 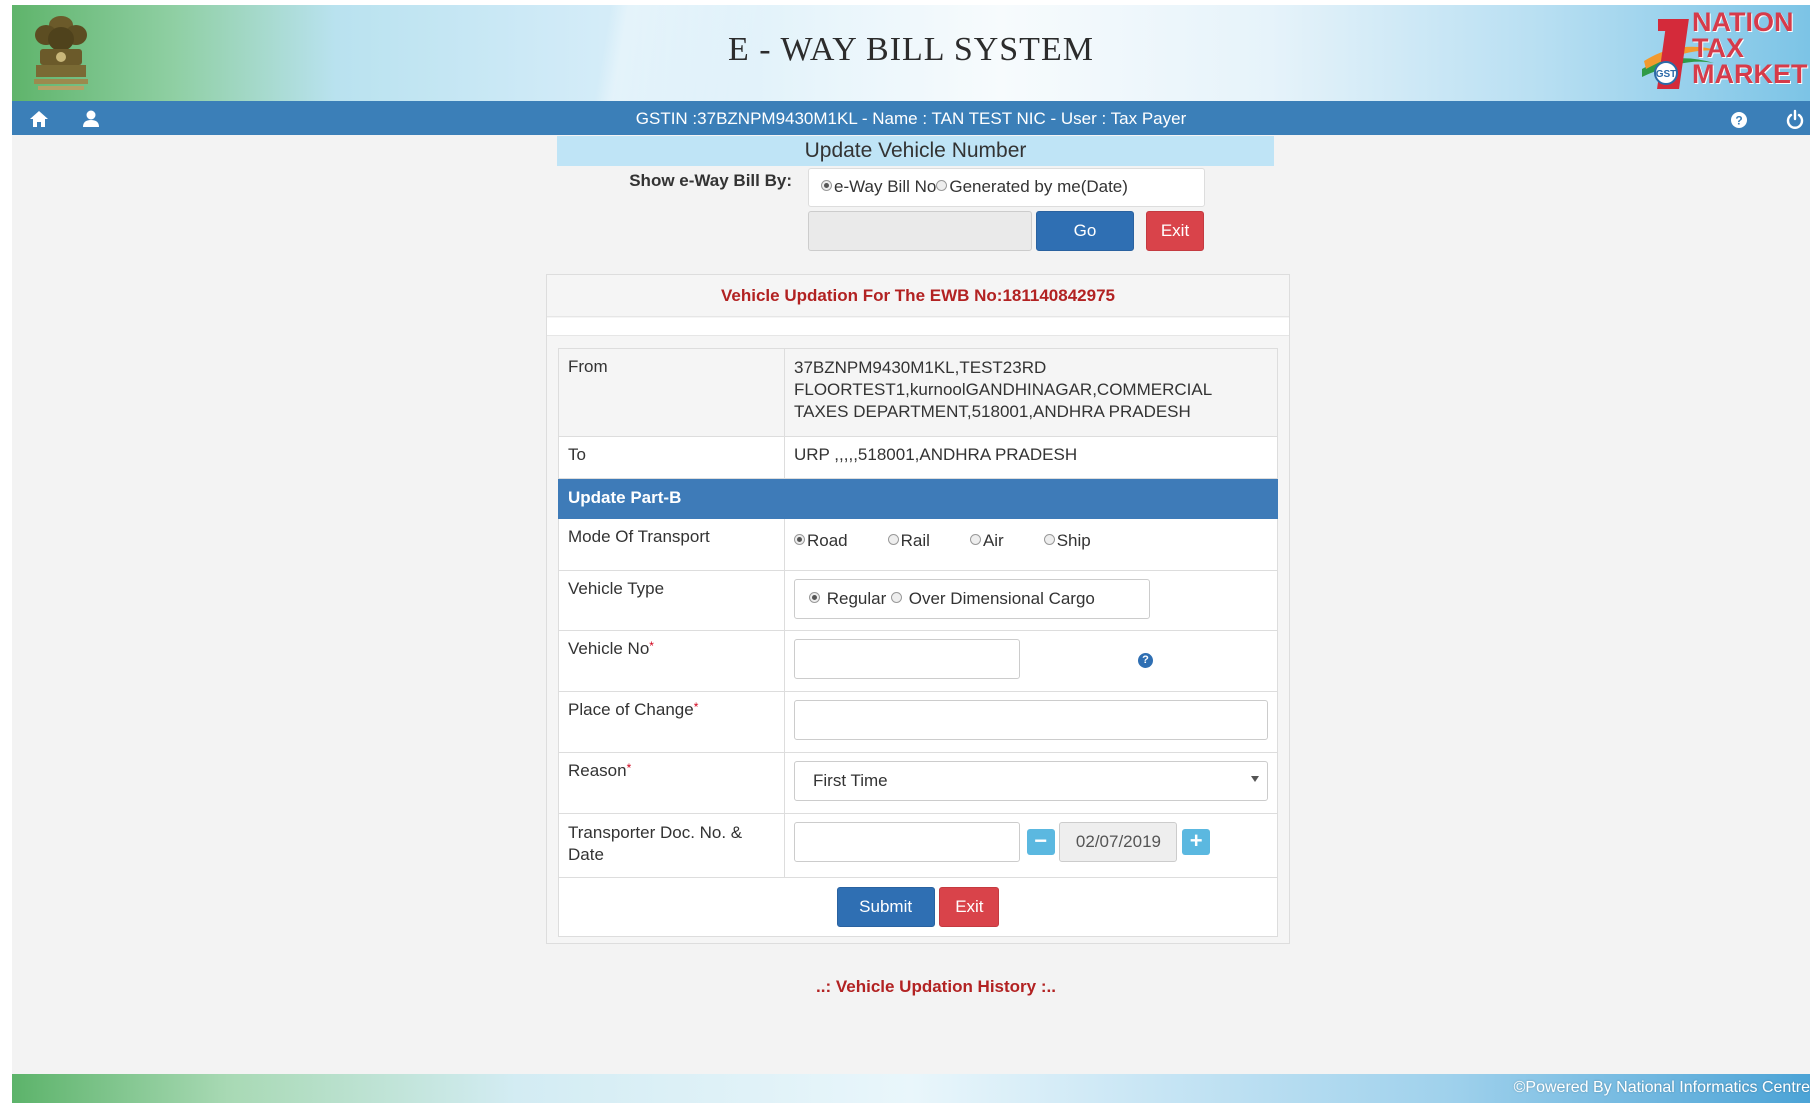 I want to click on mode-options: Road Rail Air Ship, so click(x=1031, y=544).